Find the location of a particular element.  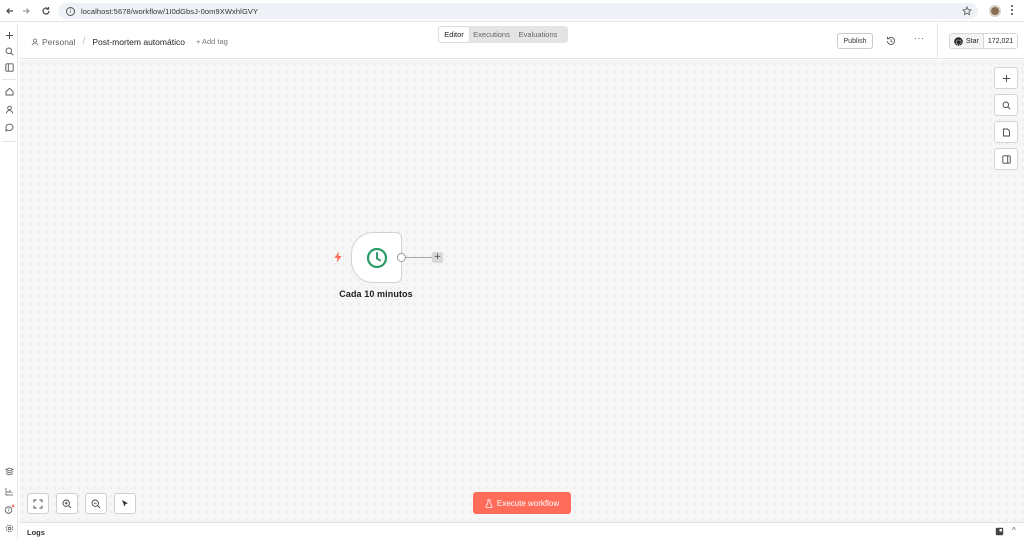

zoom-out-button is located at coordinates (96, 503).